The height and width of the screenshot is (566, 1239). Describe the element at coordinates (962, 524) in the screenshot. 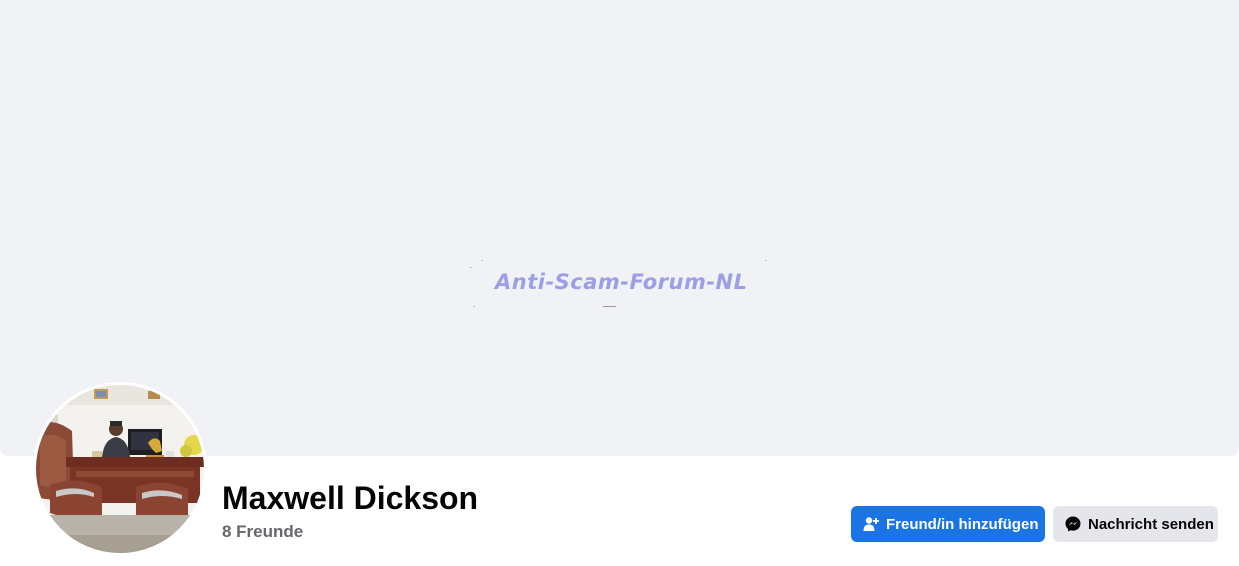

I see `add-friend-label: Freund/in hinzufügen` at that location.